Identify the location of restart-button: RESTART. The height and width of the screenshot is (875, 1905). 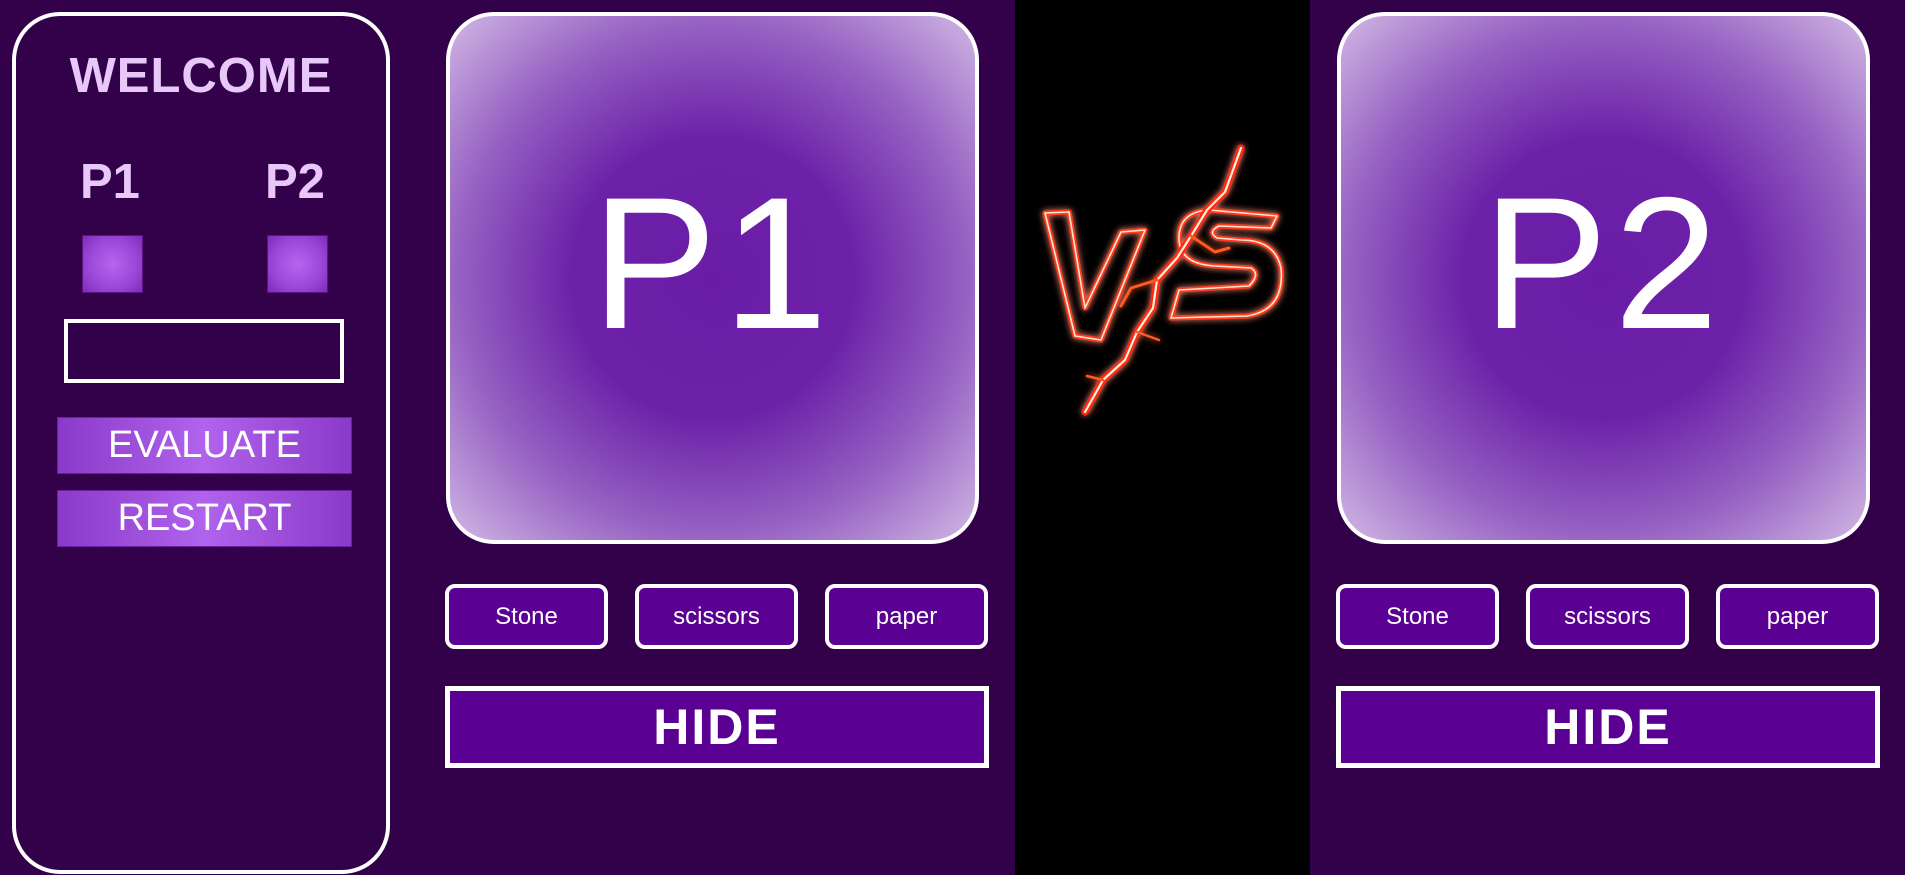
(204, 518).